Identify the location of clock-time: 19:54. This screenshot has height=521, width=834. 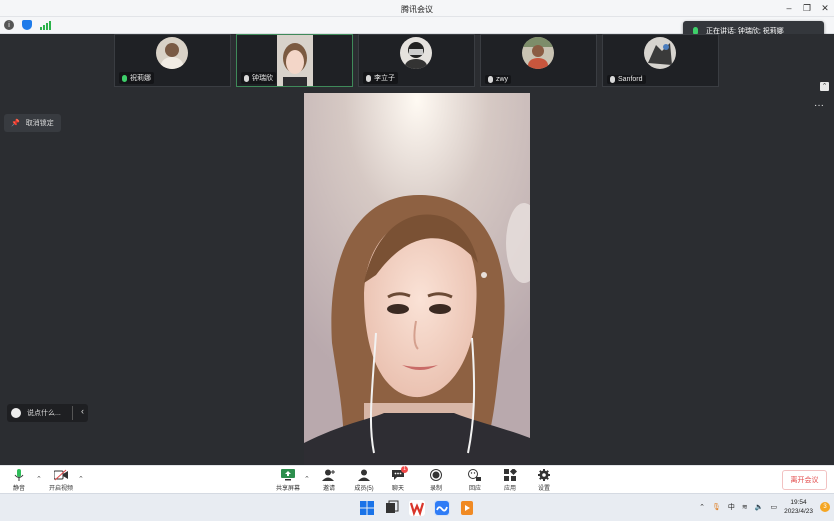
(798, 502).